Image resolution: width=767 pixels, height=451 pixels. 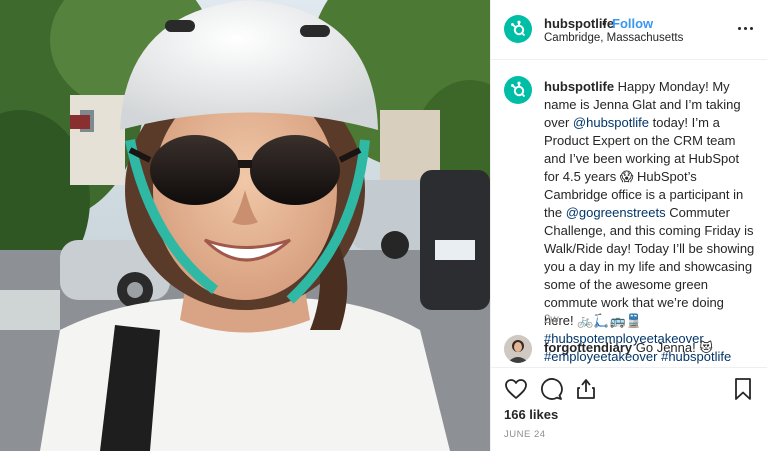 What do you see at coordinates (531, 414) in the screenshot?
I see `like-count: 166 likes` at bounding box center [531, 414].